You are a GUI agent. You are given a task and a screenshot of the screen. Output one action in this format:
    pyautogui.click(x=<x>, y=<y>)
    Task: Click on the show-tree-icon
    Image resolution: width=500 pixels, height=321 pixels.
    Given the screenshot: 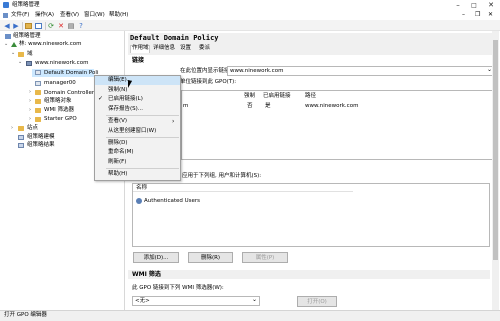 What is the action you would take?
    pyautogui.click(x=38, y=26)
    